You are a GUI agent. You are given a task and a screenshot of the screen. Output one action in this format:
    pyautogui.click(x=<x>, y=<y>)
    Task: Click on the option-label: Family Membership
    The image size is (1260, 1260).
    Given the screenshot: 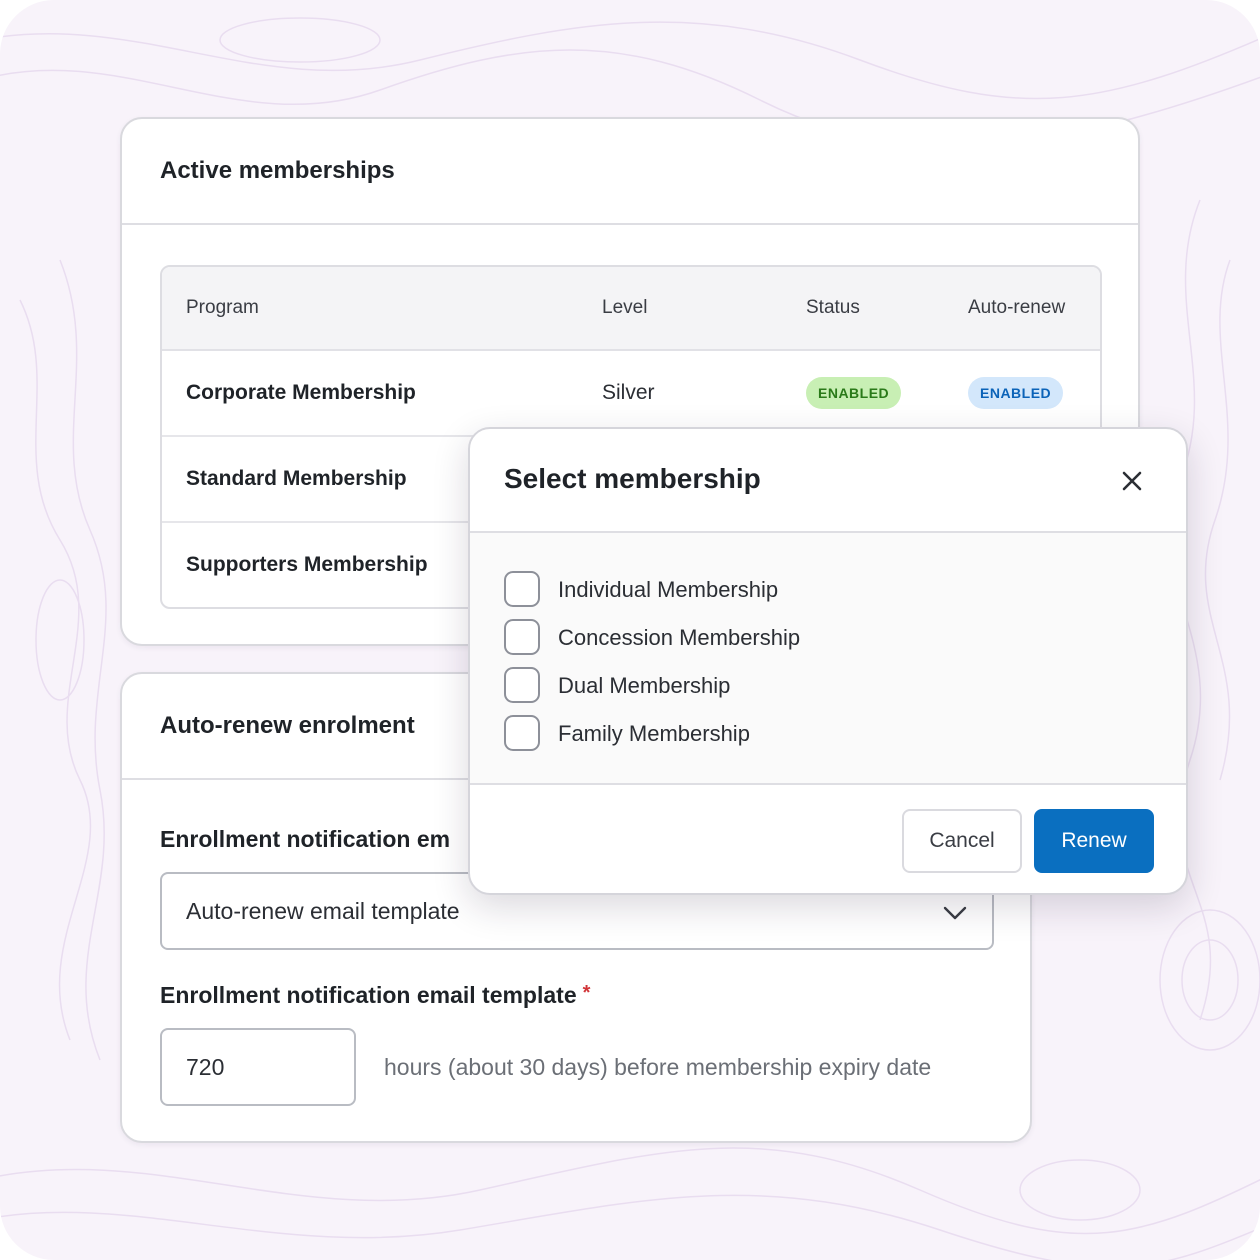 What is the action you would take?
    pyautogui.click(x=654, y=733)
    